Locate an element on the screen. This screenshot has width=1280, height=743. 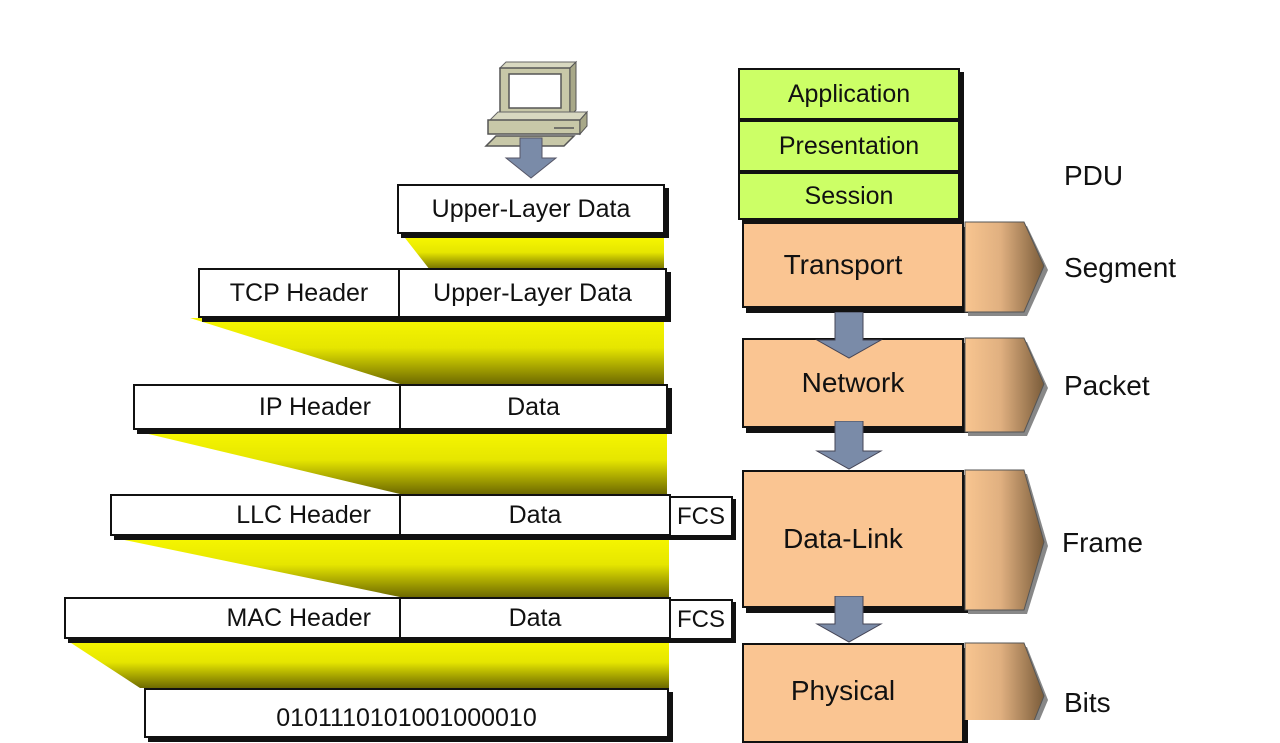
mac-frame-box: MAC Header Data is located at coordinates (367, 618).